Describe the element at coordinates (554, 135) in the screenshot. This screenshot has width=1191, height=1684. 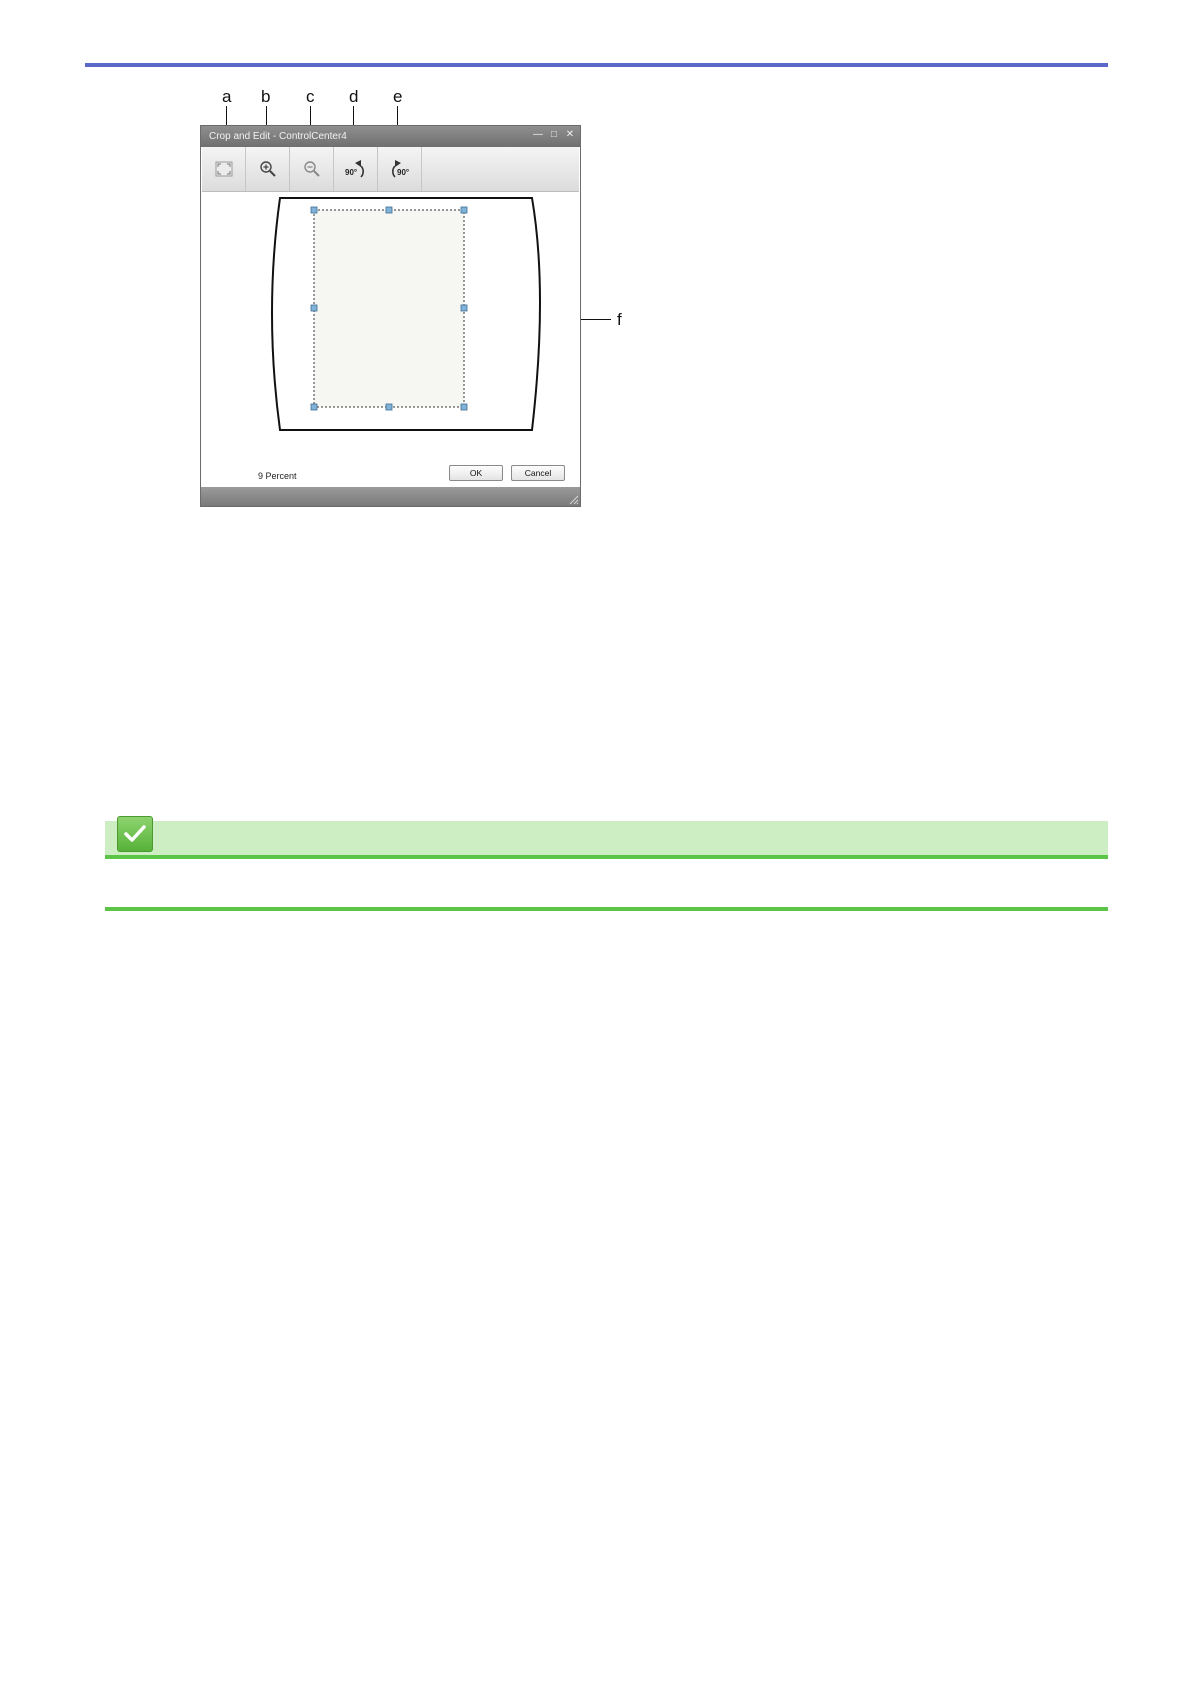
I see `maximize-icon: □` at that location.